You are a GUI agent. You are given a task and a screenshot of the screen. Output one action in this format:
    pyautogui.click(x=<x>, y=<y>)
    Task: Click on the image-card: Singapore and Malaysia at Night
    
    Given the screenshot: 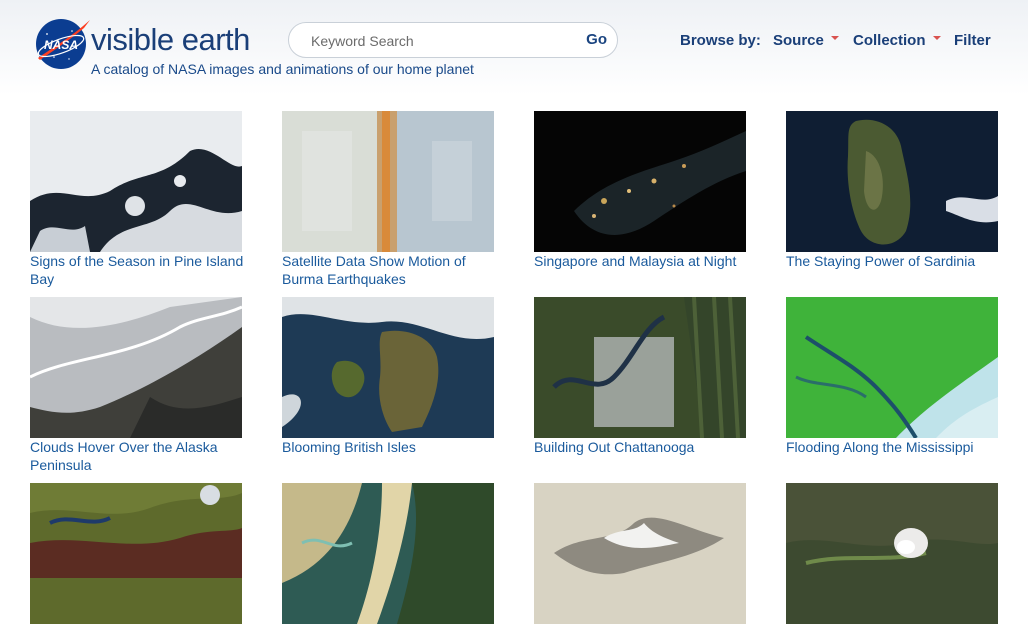 What is the action you would take?
    pyautogui.click(x=640, y=191)
    